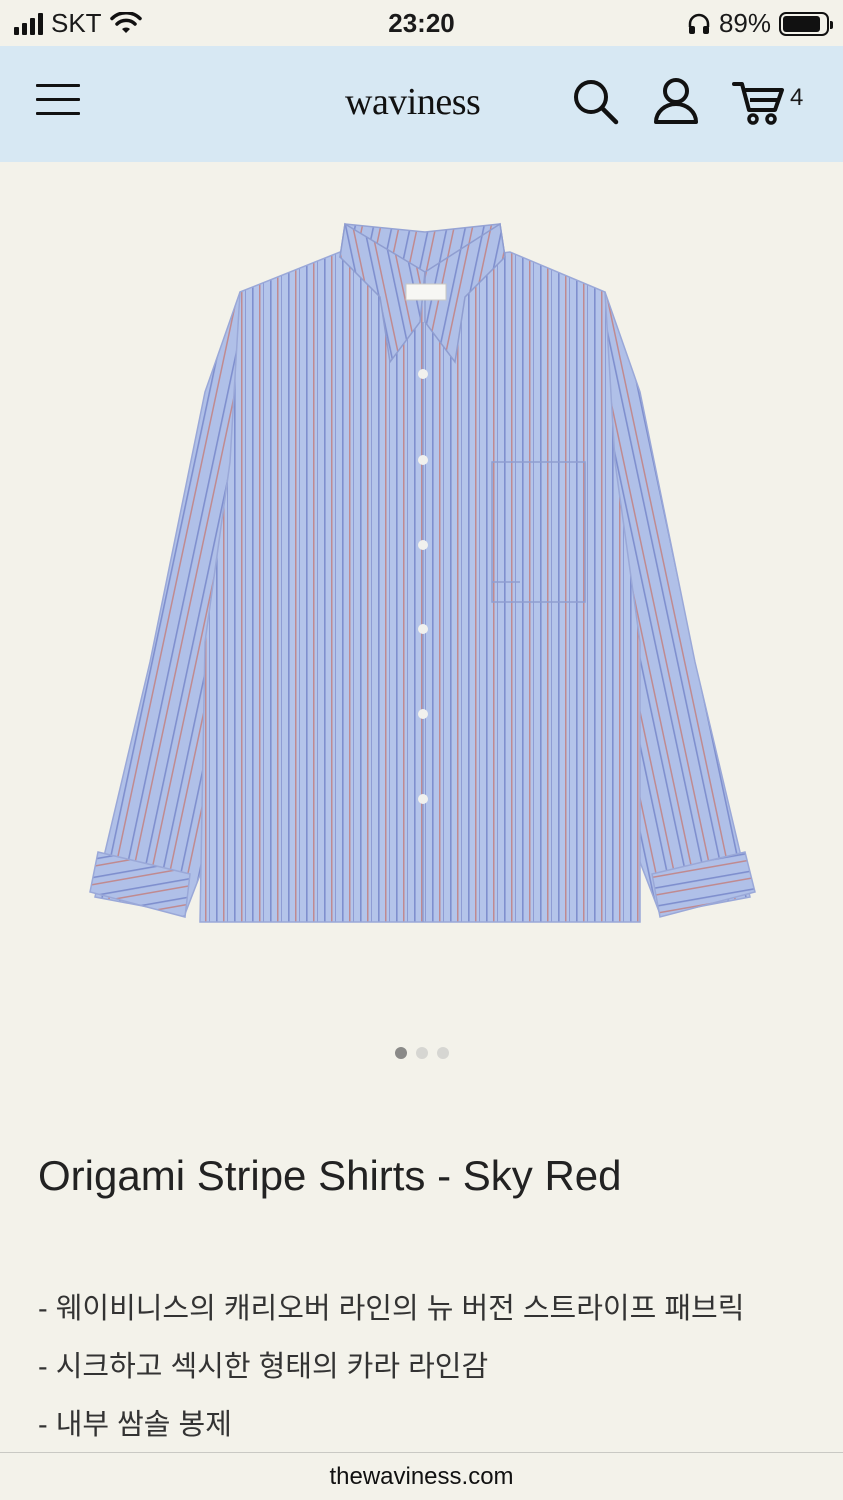  I want to click on headphones-icon, so click(699, 23).